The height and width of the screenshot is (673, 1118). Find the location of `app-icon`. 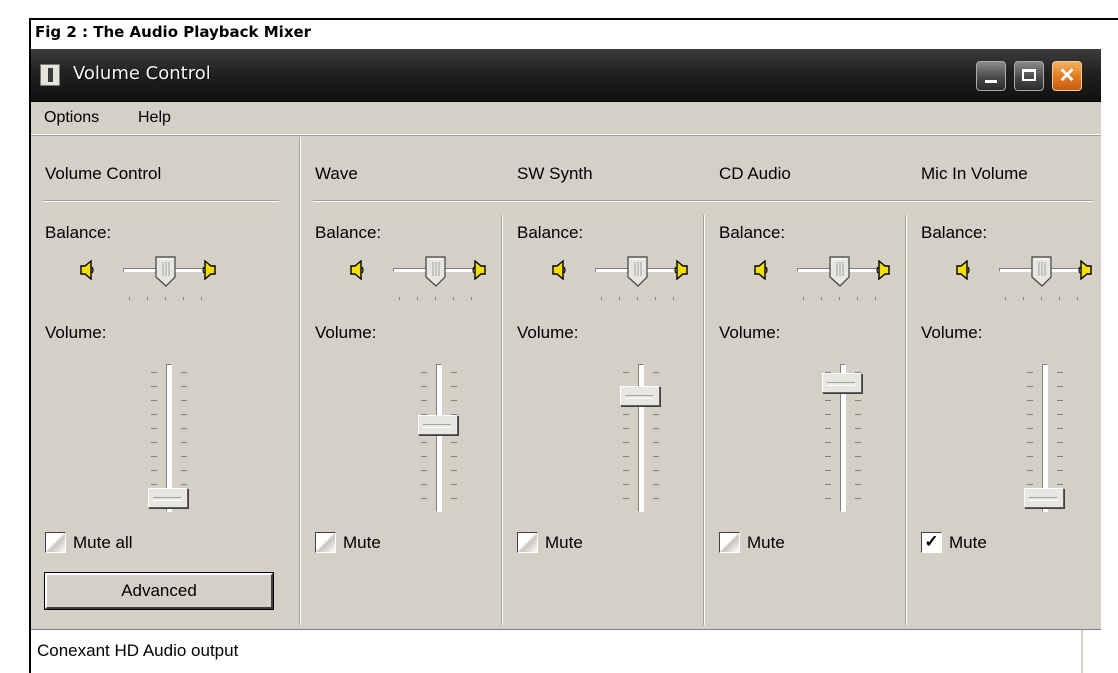

app-icon is located at coordinates (50, 75).